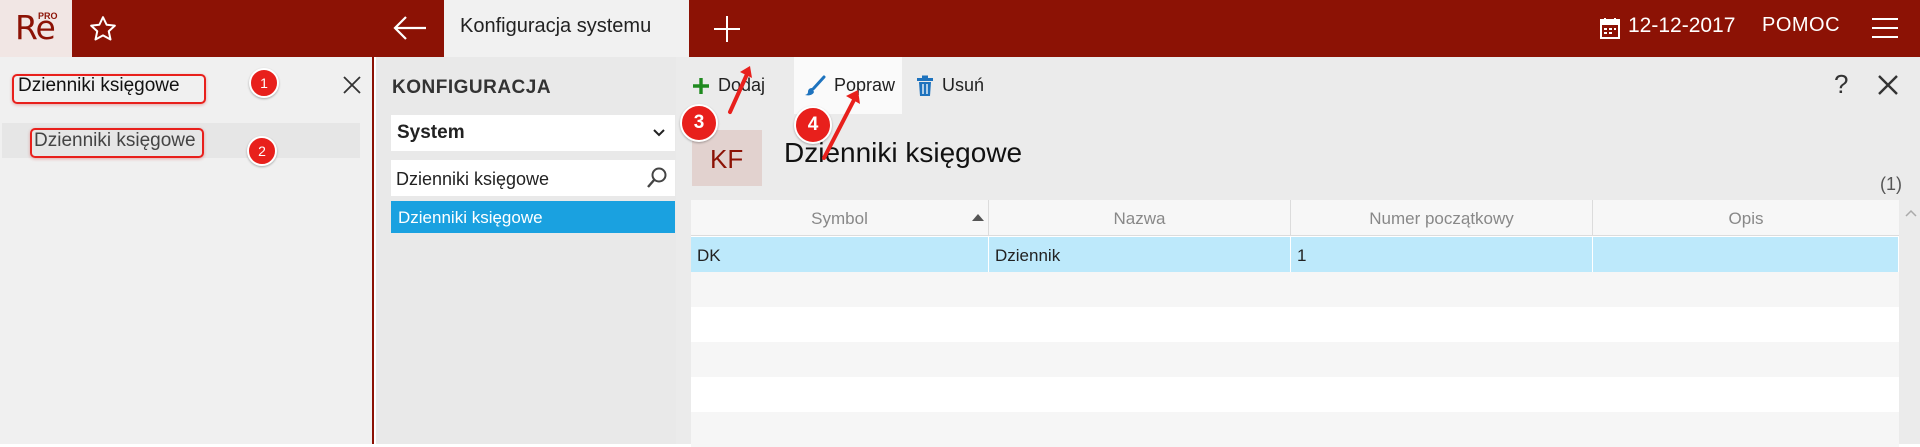  What do you see at coordinates (117, 143) in the screenshot?
I see `highlight-search-result` at bounding box center [117, 143].